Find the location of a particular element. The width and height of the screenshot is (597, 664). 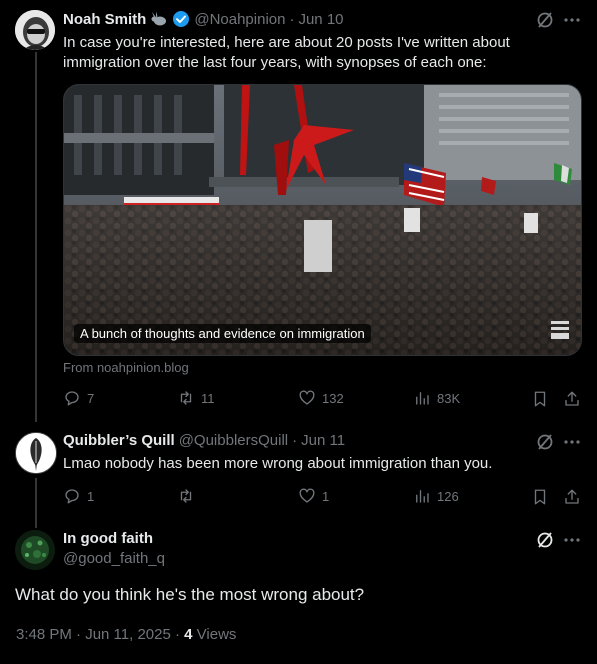

like-count: 1 is located at coordinates (326, 496).